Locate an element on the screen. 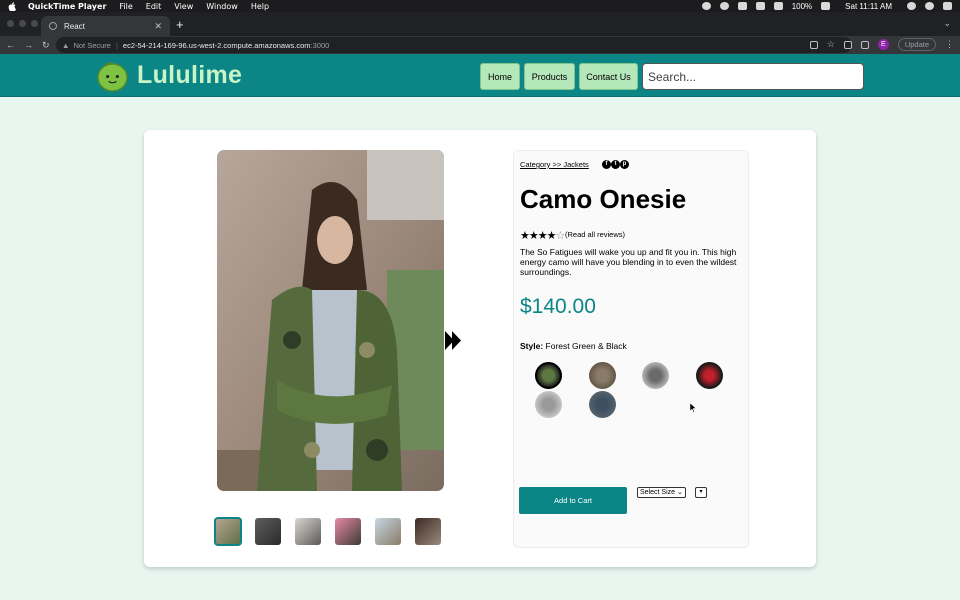 This screenshot has height=600, width=960. product-price: $140.00 is located at coordinates (558, 306).